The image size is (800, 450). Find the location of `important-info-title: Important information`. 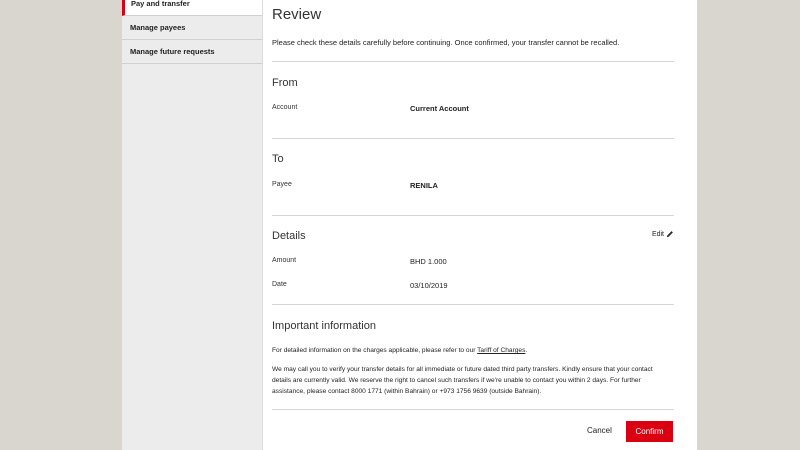

important-info-title: Important information is located at coordinates (324, 326).